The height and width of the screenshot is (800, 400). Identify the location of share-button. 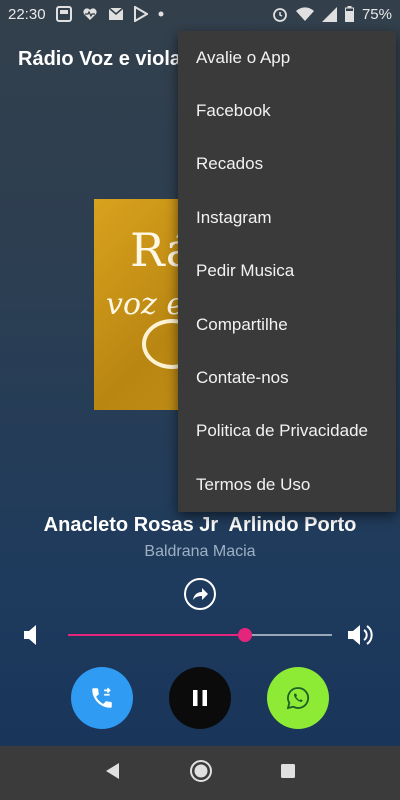
(200, 594).